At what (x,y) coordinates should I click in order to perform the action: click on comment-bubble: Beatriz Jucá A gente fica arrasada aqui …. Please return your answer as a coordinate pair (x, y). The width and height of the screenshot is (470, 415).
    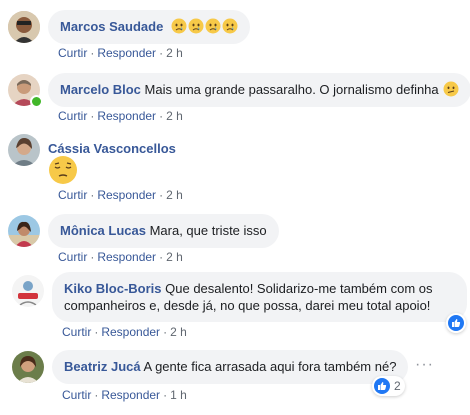
    Looking at the image, I should click on (230, 367).